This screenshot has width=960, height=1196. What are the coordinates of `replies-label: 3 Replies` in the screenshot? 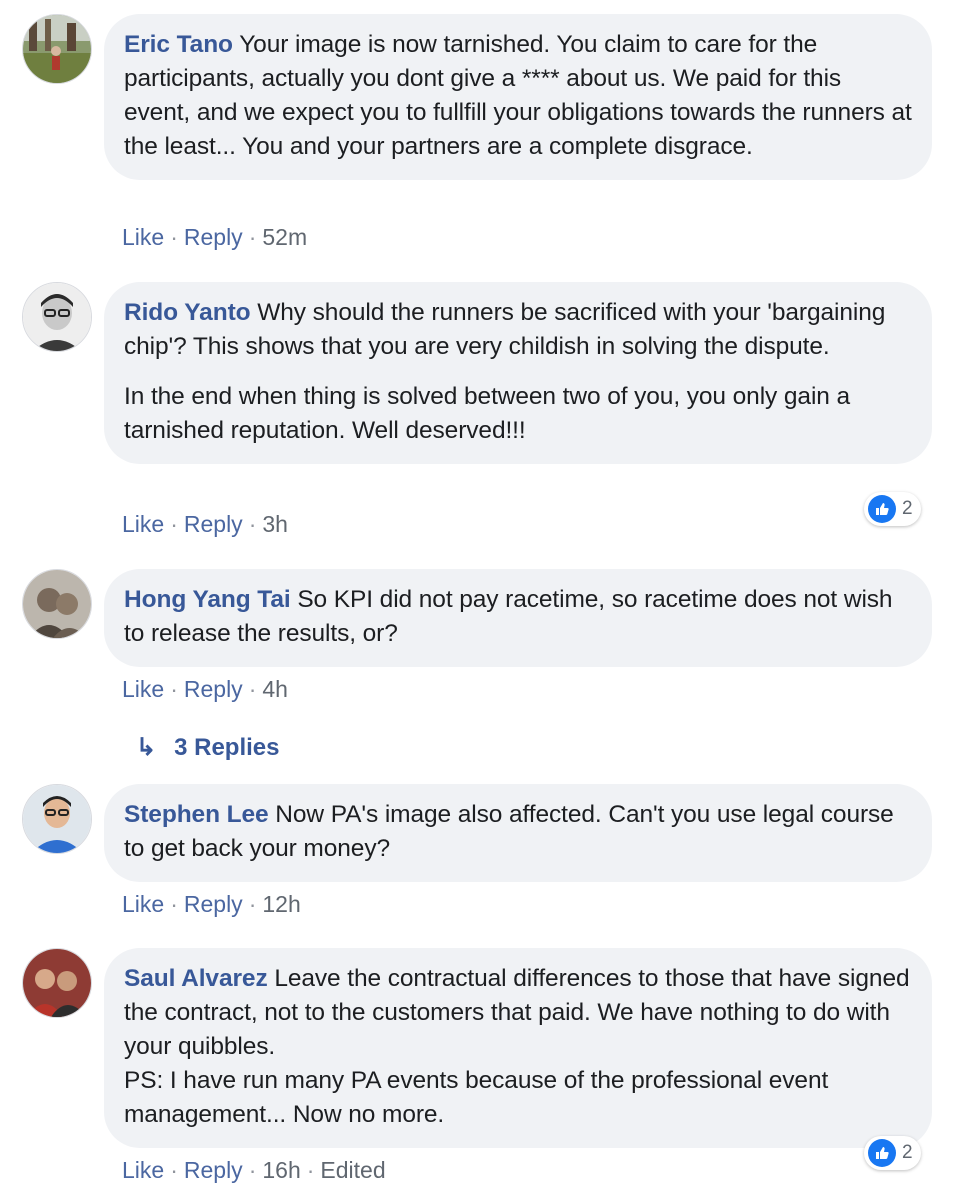 It's located at (227, 747).